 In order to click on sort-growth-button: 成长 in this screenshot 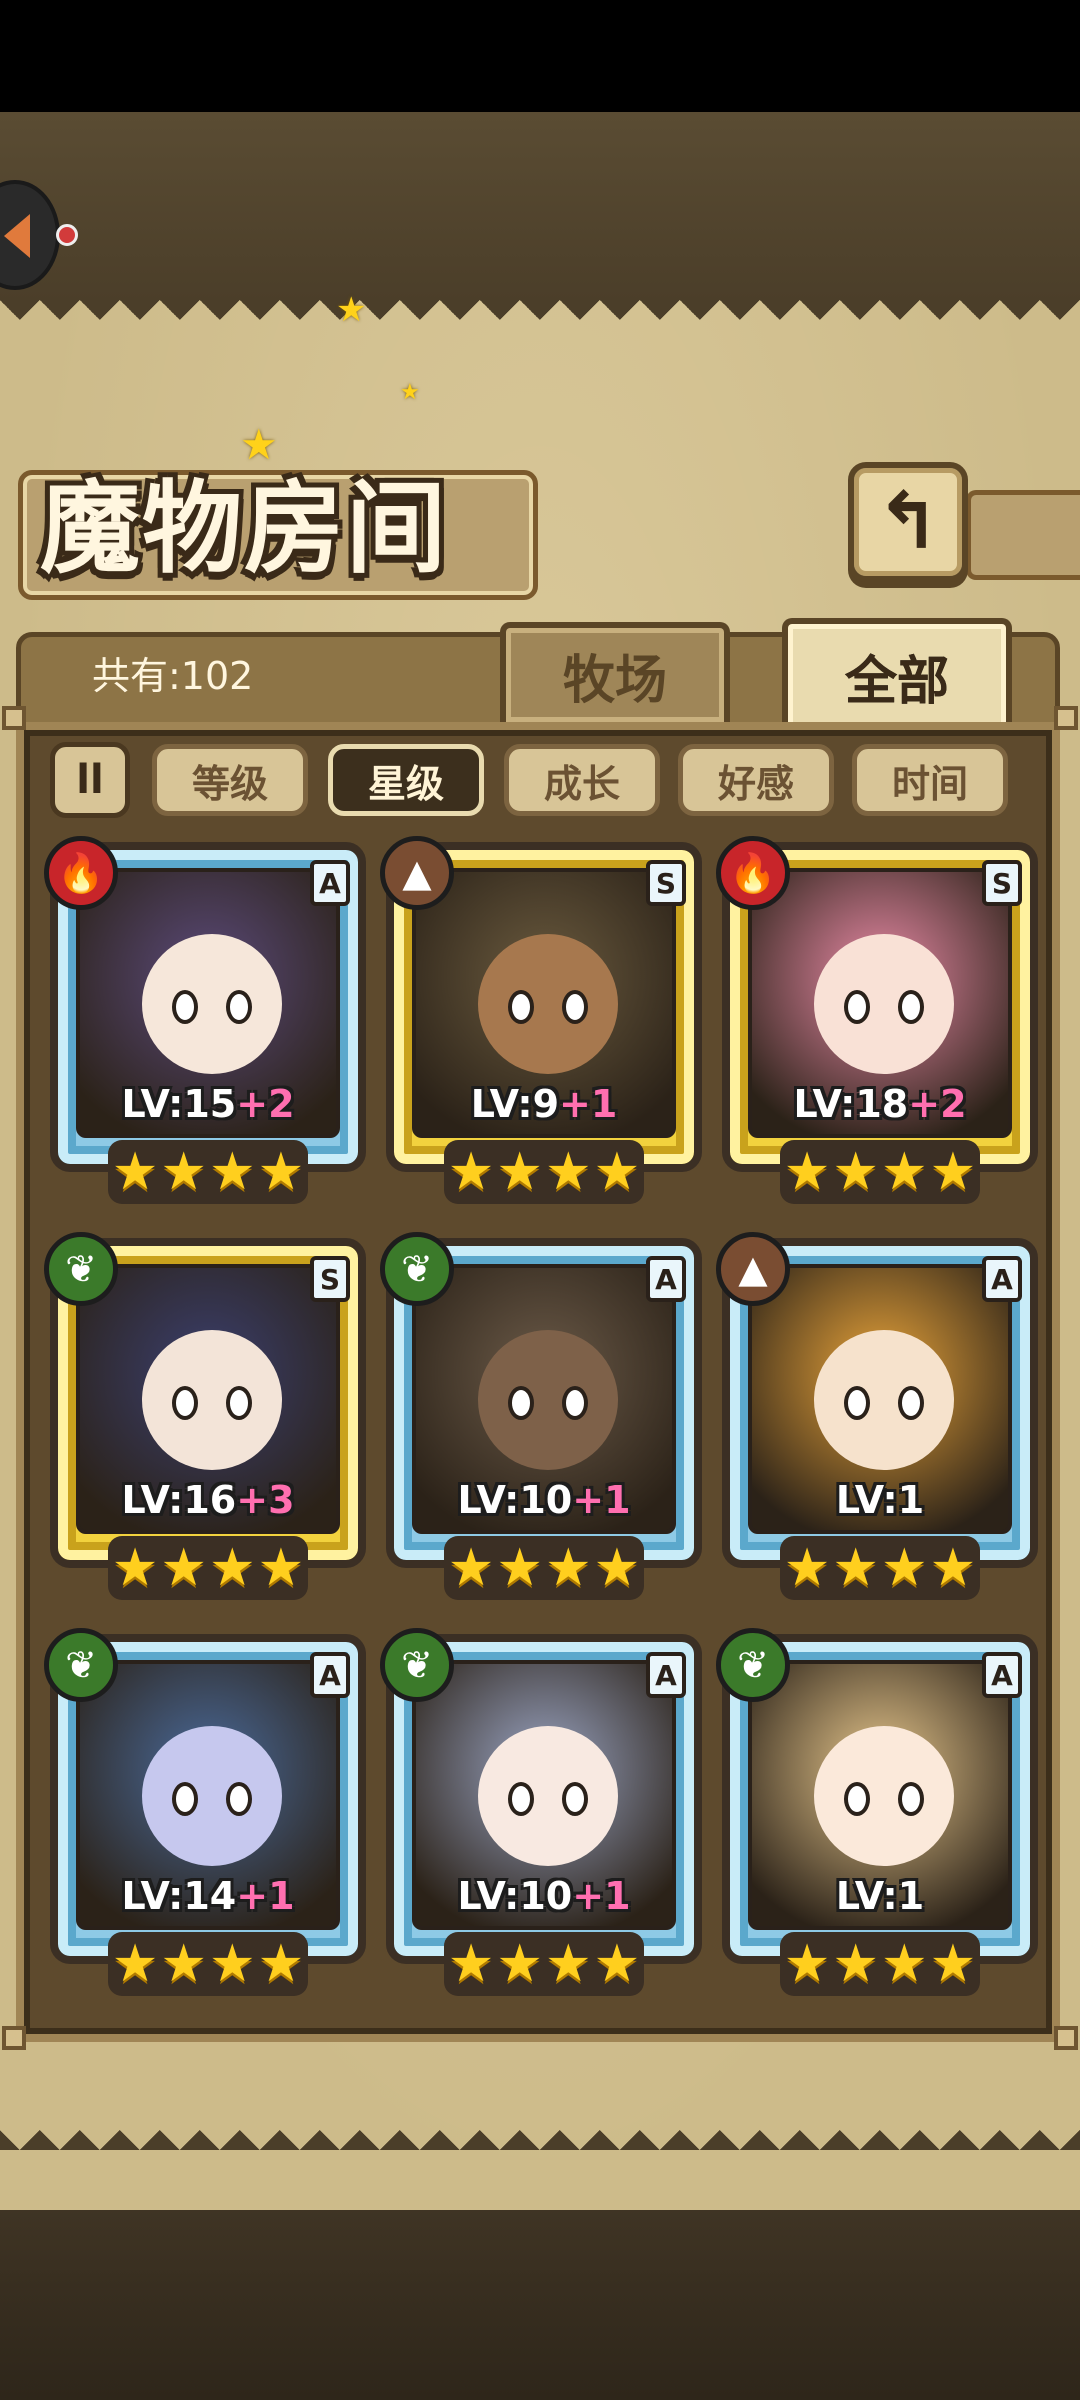, I will do `click(582, 780)`.